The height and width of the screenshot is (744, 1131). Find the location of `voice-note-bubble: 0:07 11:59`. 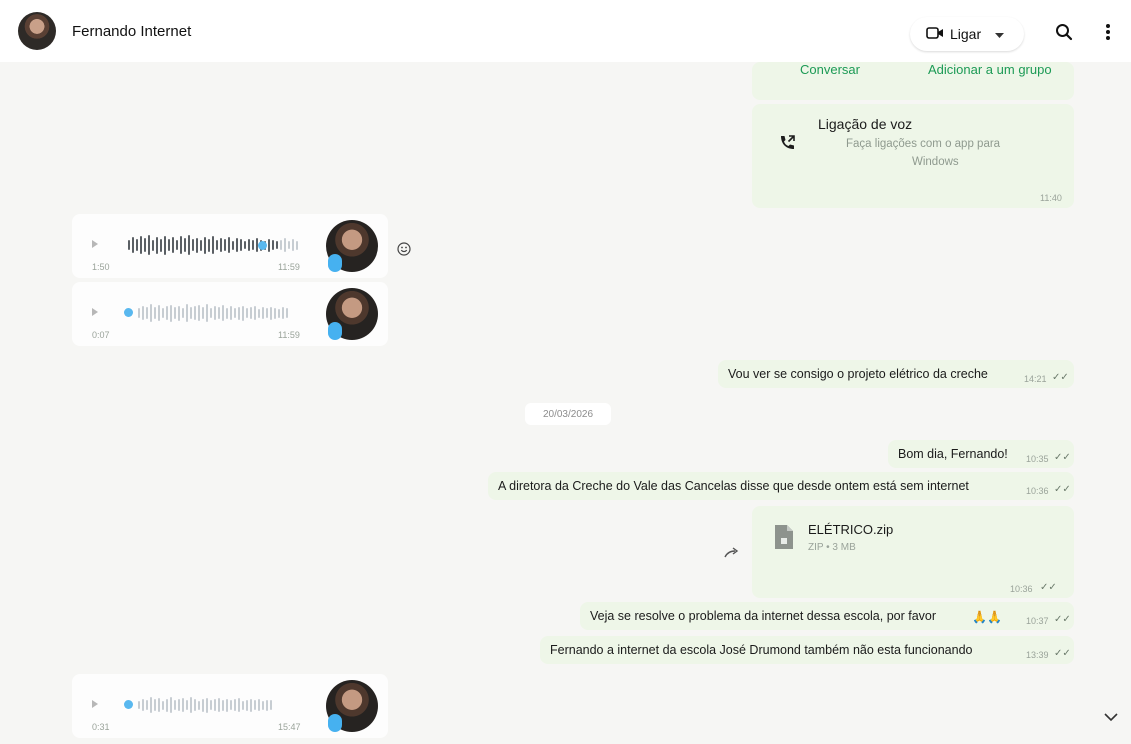

voice-note-bubble: 0:07 11:59 is located at coordinates (230, 314).